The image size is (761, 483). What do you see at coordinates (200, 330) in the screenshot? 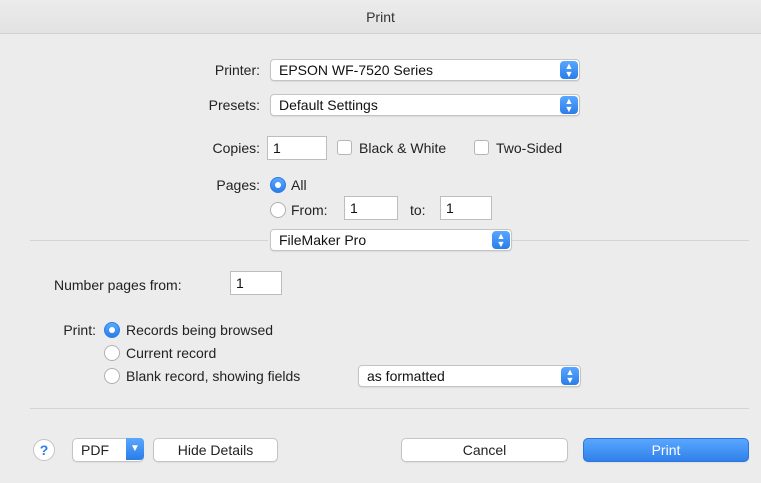
I see `records-browsed-label: Records being browsed` at bounding box center [200, 330].